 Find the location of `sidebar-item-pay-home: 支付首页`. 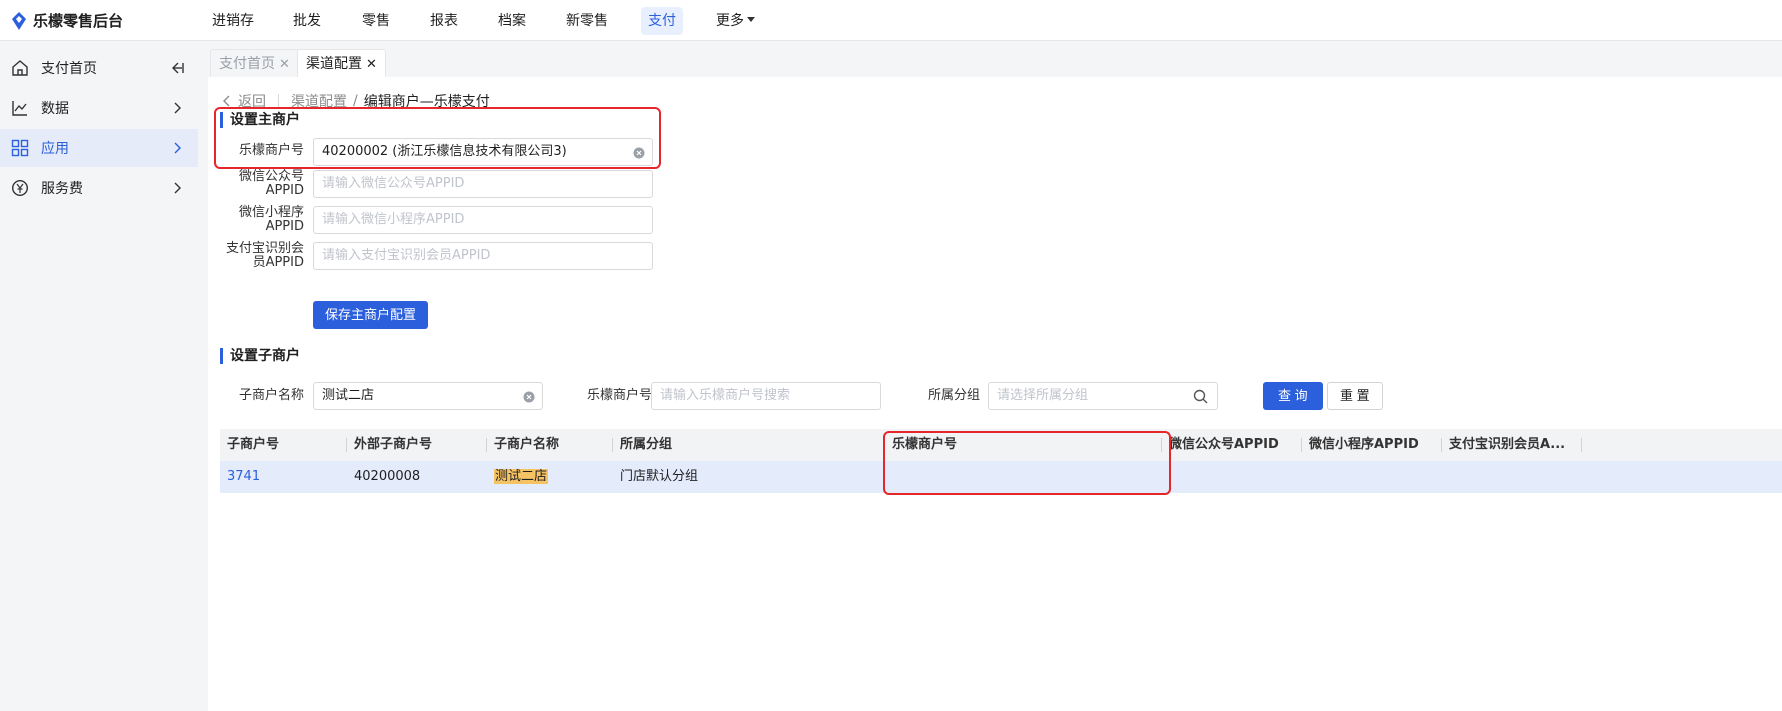

sidebar-item-pay-home: 支付首页 is located at coordinates (99, 68).